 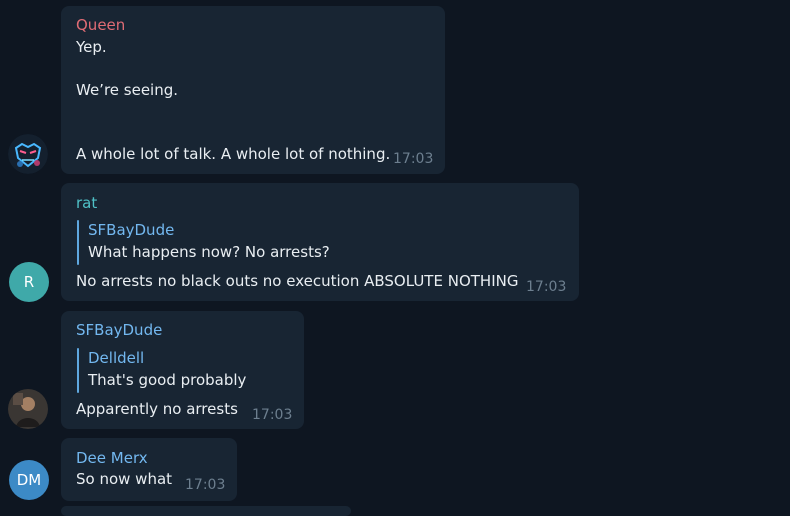 I want to click on masked-face-avatar-icon, so click(x=28, y=154).